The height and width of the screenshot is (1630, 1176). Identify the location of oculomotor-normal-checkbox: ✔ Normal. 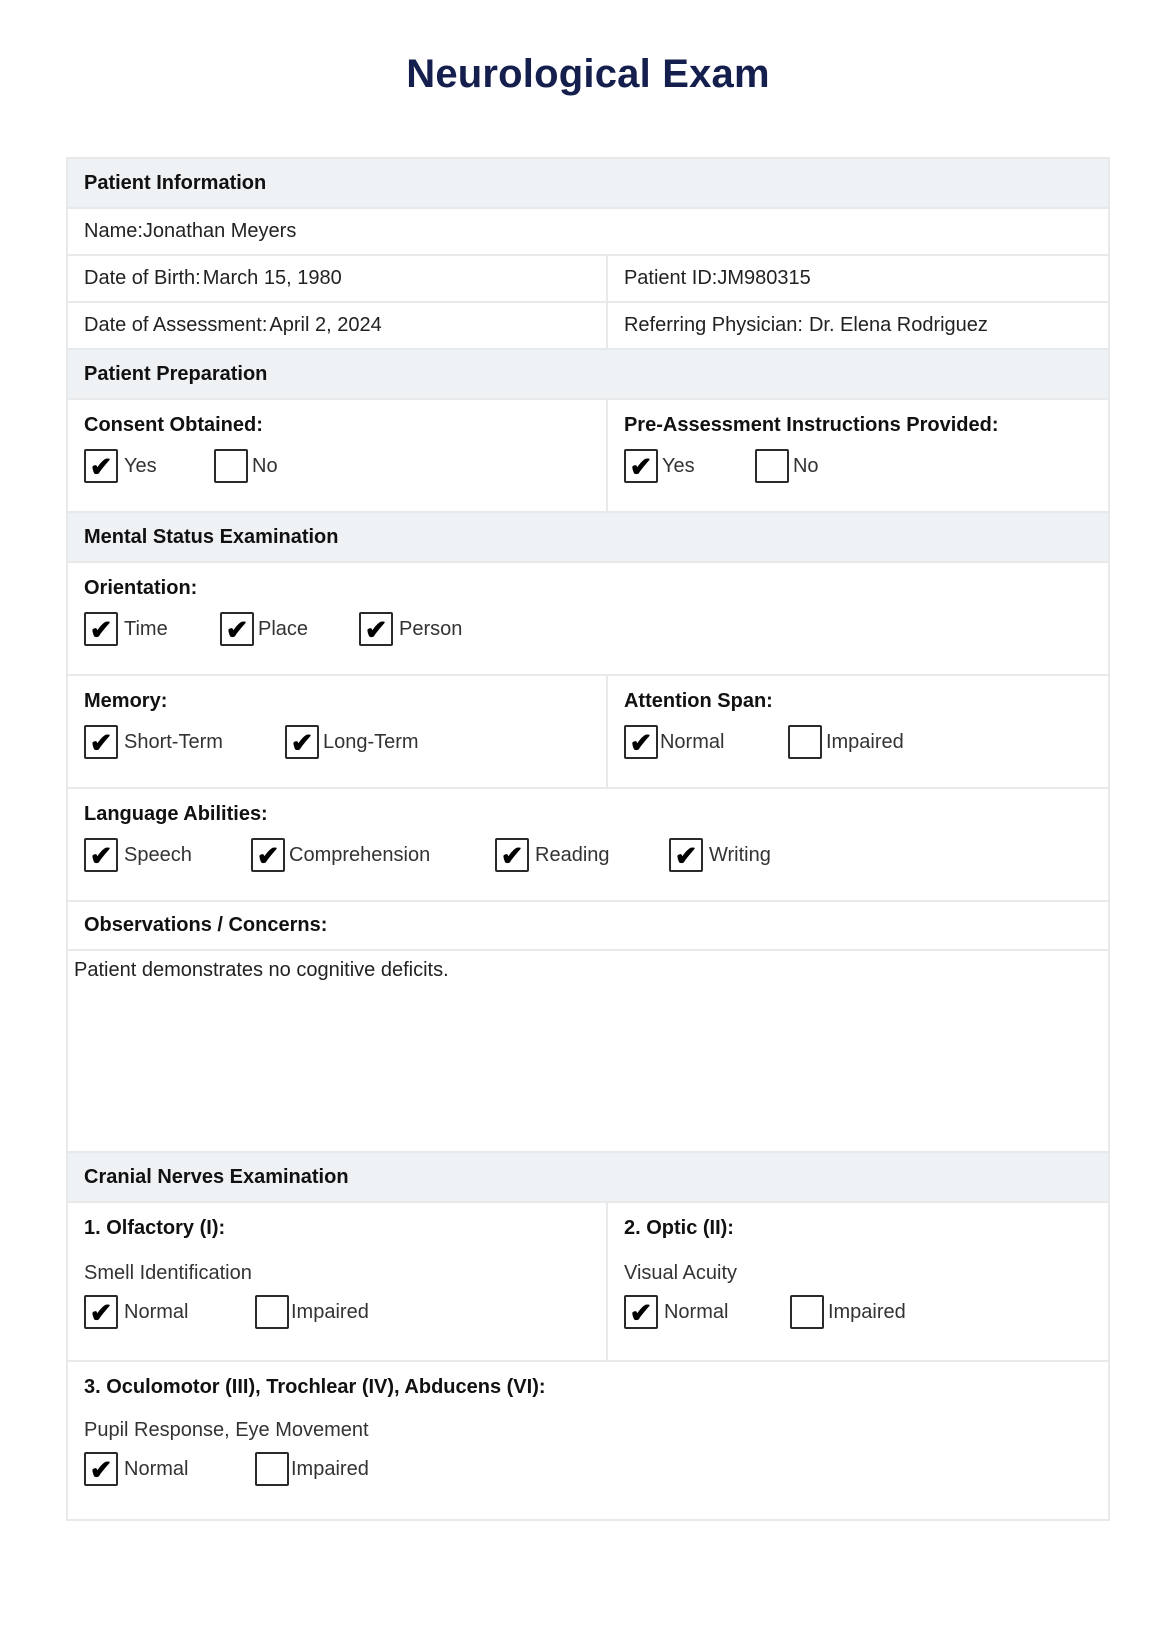
(169, 1469).